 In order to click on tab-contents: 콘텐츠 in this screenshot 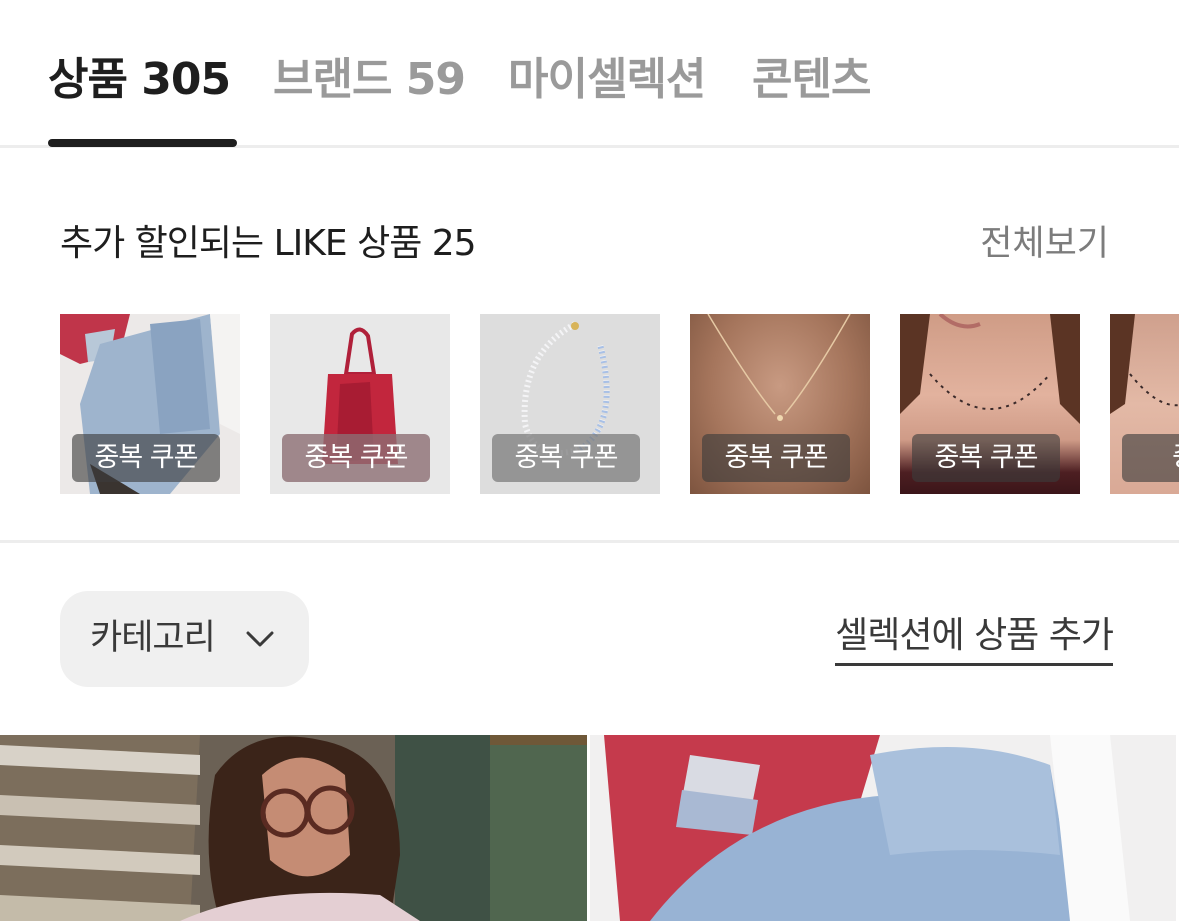, I will do `click(811, 80)`.